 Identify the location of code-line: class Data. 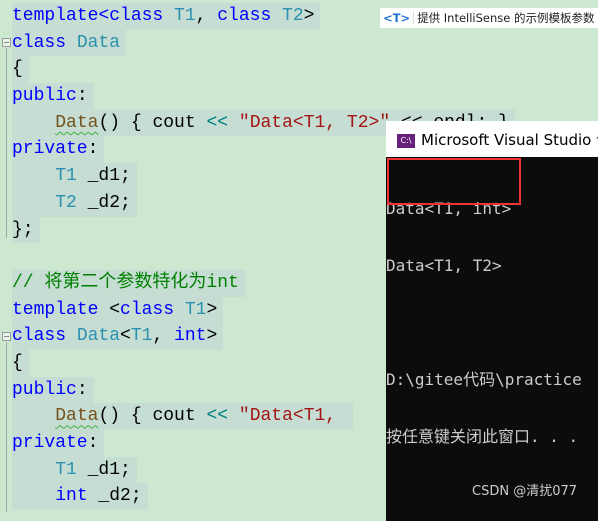
(263, 43).